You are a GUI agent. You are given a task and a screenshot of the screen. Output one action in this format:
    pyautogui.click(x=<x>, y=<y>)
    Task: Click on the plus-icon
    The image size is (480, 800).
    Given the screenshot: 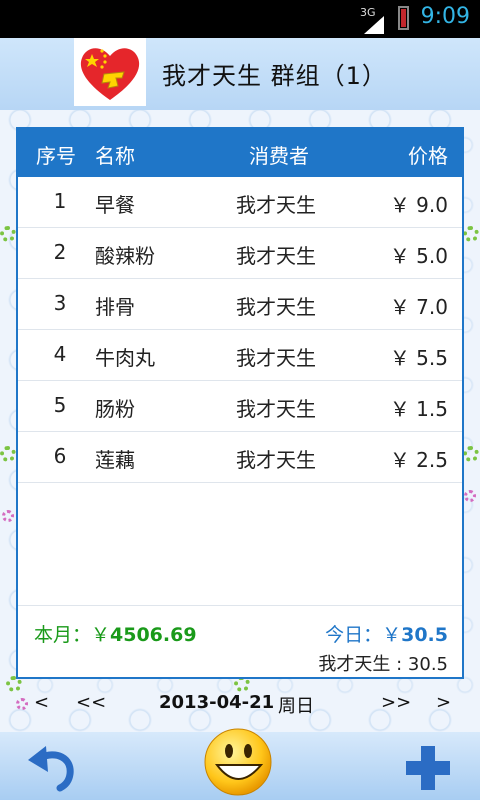 What is the action you would take?
    pyautogui.click(x=428, y=768)
    